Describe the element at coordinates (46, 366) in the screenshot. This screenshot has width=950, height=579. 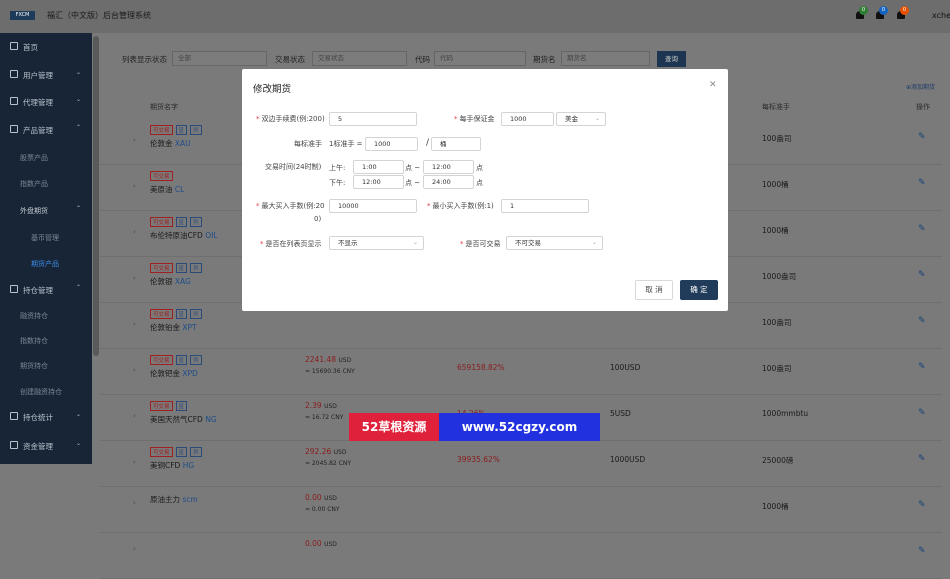
I see `sidebar-item-futures-positions: 期货持仓` at that location.